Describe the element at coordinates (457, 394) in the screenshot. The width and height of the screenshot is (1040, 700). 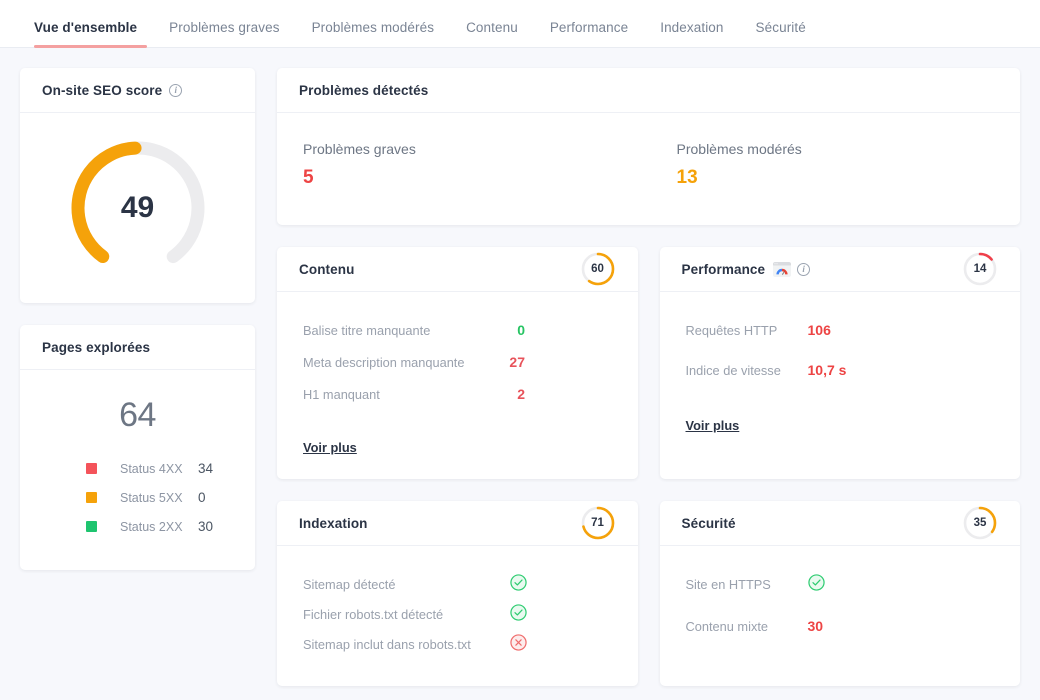
I see `metric-row: H1 manquant 2` at that location.